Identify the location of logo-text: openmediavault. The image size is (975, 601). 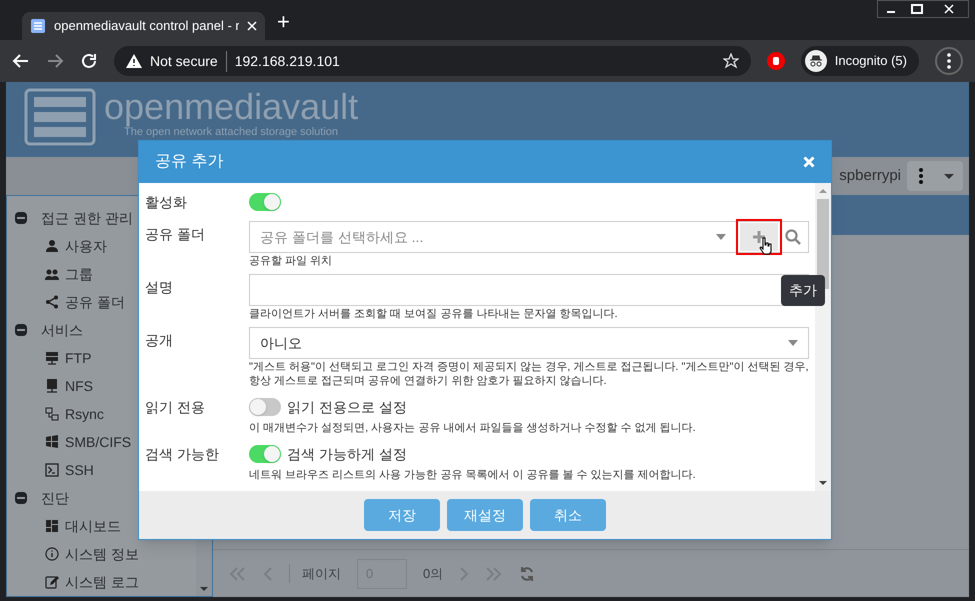
(231, 107).